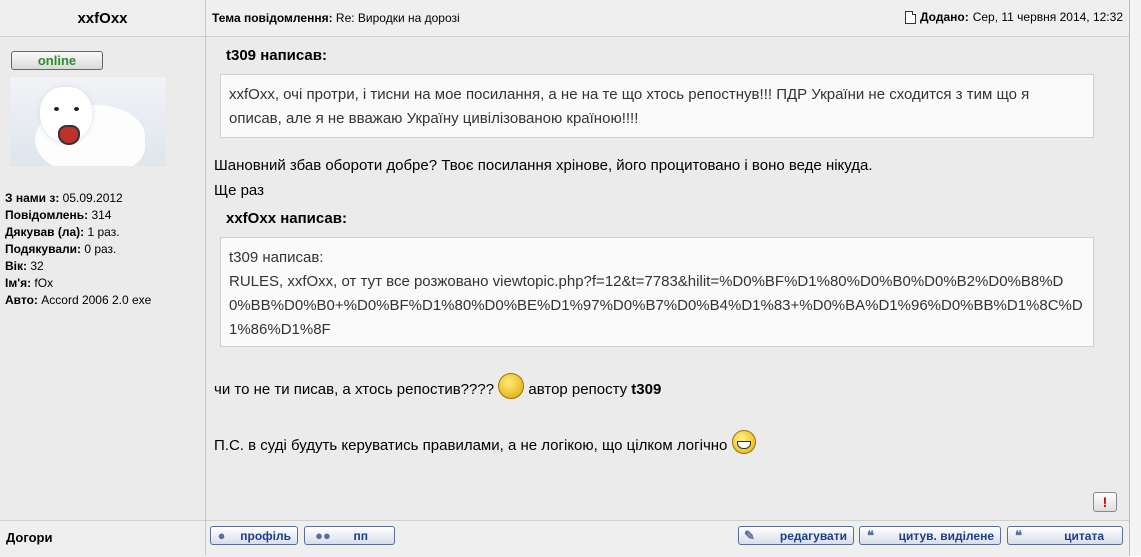 The height and width of the screenshot is (557, 1141). Describe the element at coordinates (29, 283) in the screenshot. I see `stat-name: Ім'я: fOx` at that location.